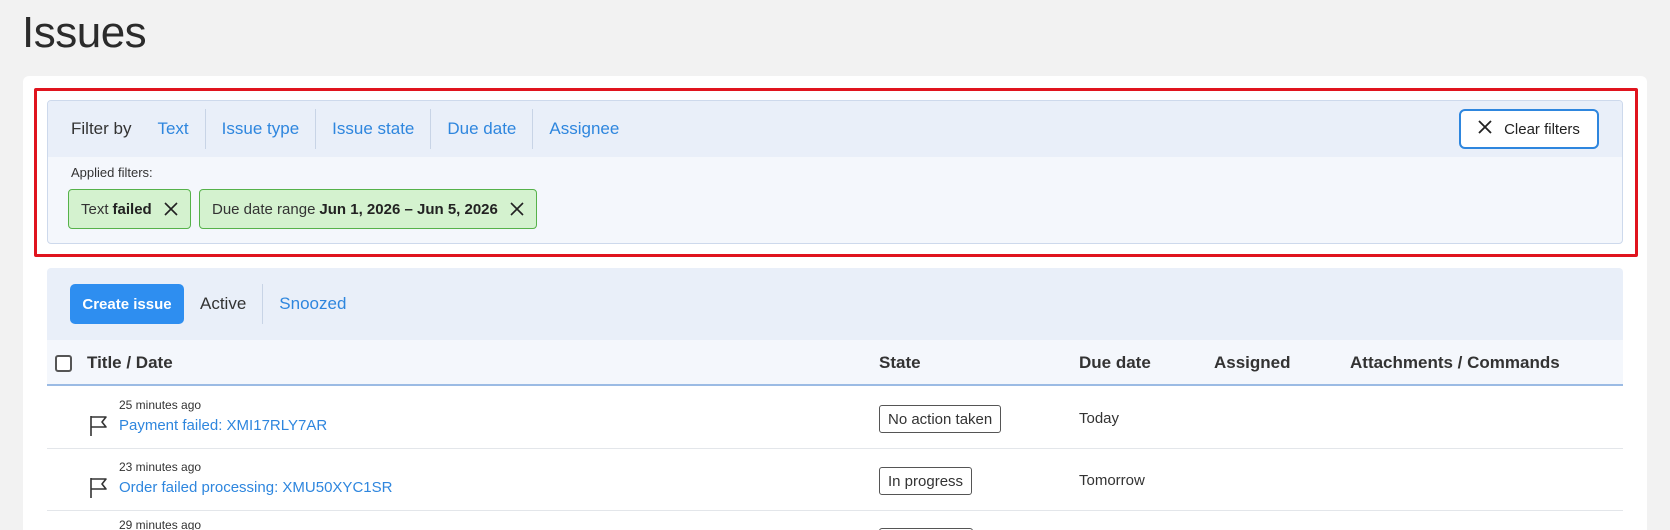 This screenshot has height=530, width=1670. Describe the element at coordinates (160, 405) in the screenshot. I see `row-time: 25 minutes ago` at that location.